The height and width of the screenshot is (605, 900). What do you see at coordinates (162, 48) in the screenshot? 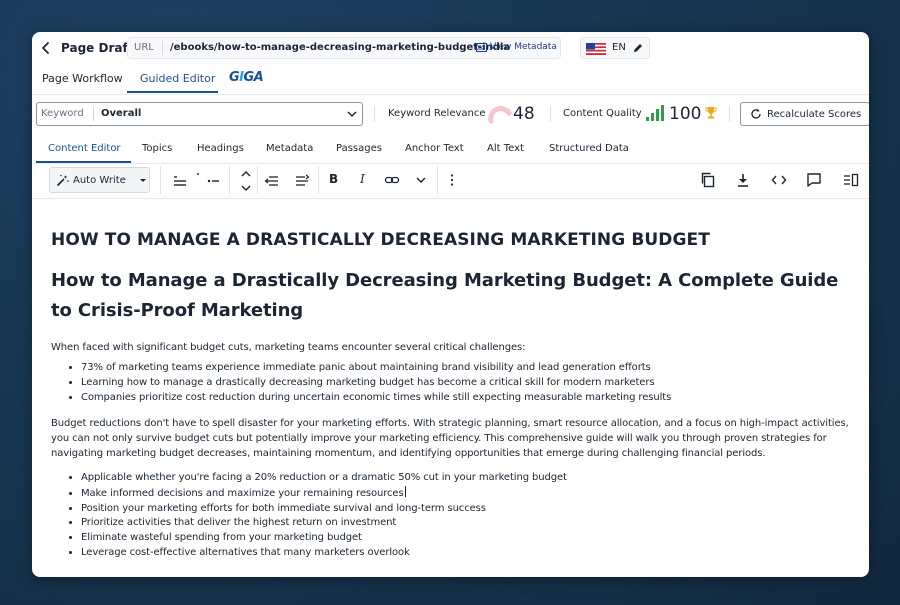
I see `url-divider` at bounding box center [162, 48].